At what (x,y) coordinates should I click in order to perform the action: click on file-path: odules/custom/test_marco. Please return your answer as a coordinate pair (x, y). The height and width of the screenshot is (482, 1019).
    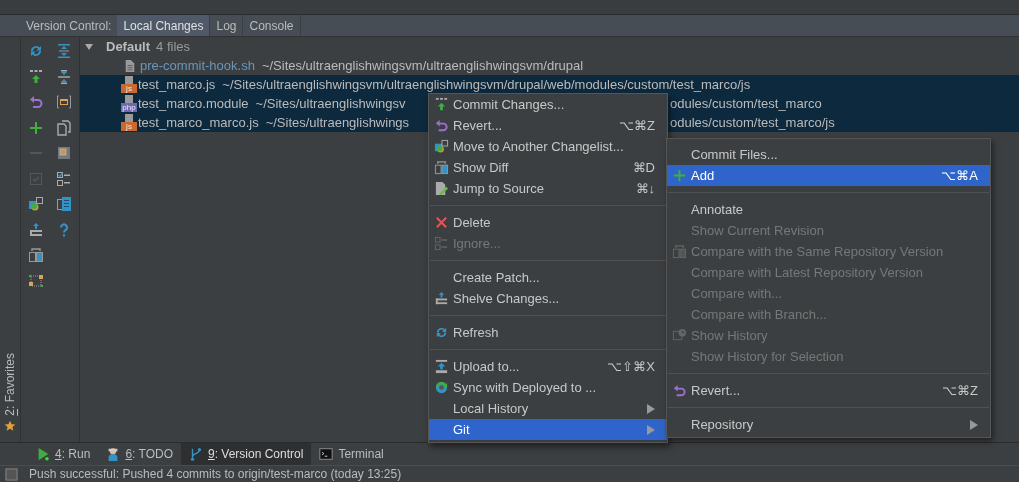
    Looking at the image, I should click on (746, 103).